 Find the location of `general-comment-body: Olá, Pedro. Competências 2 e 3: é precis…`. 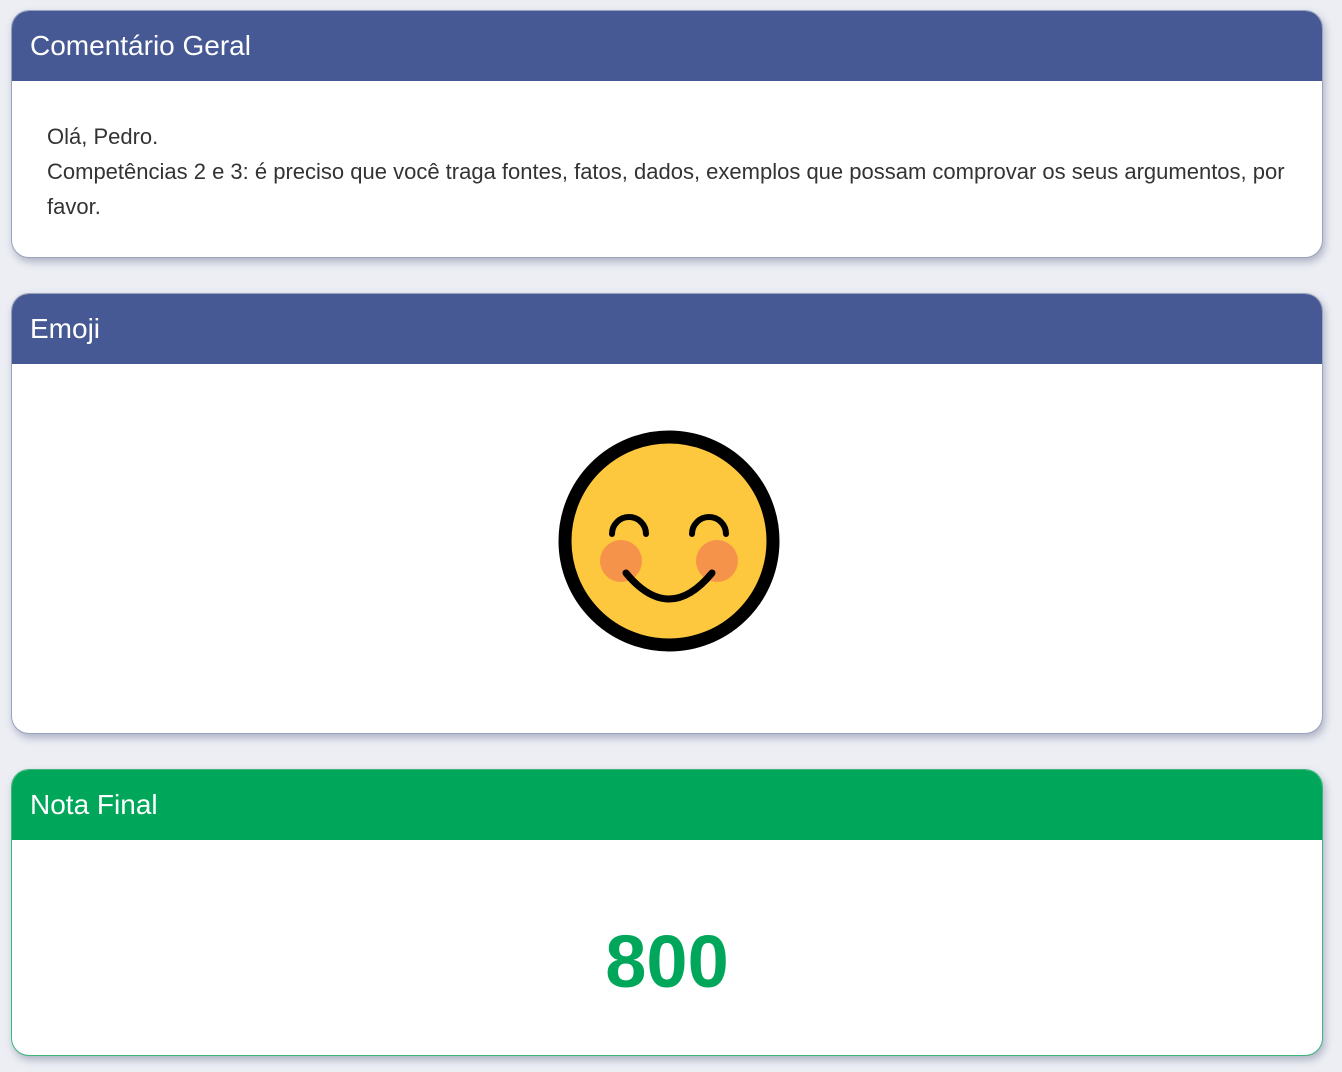

general-comment-body: Olá, Pedro. Competências 2 e 3: é precis… is located at coordinates (667, 152).